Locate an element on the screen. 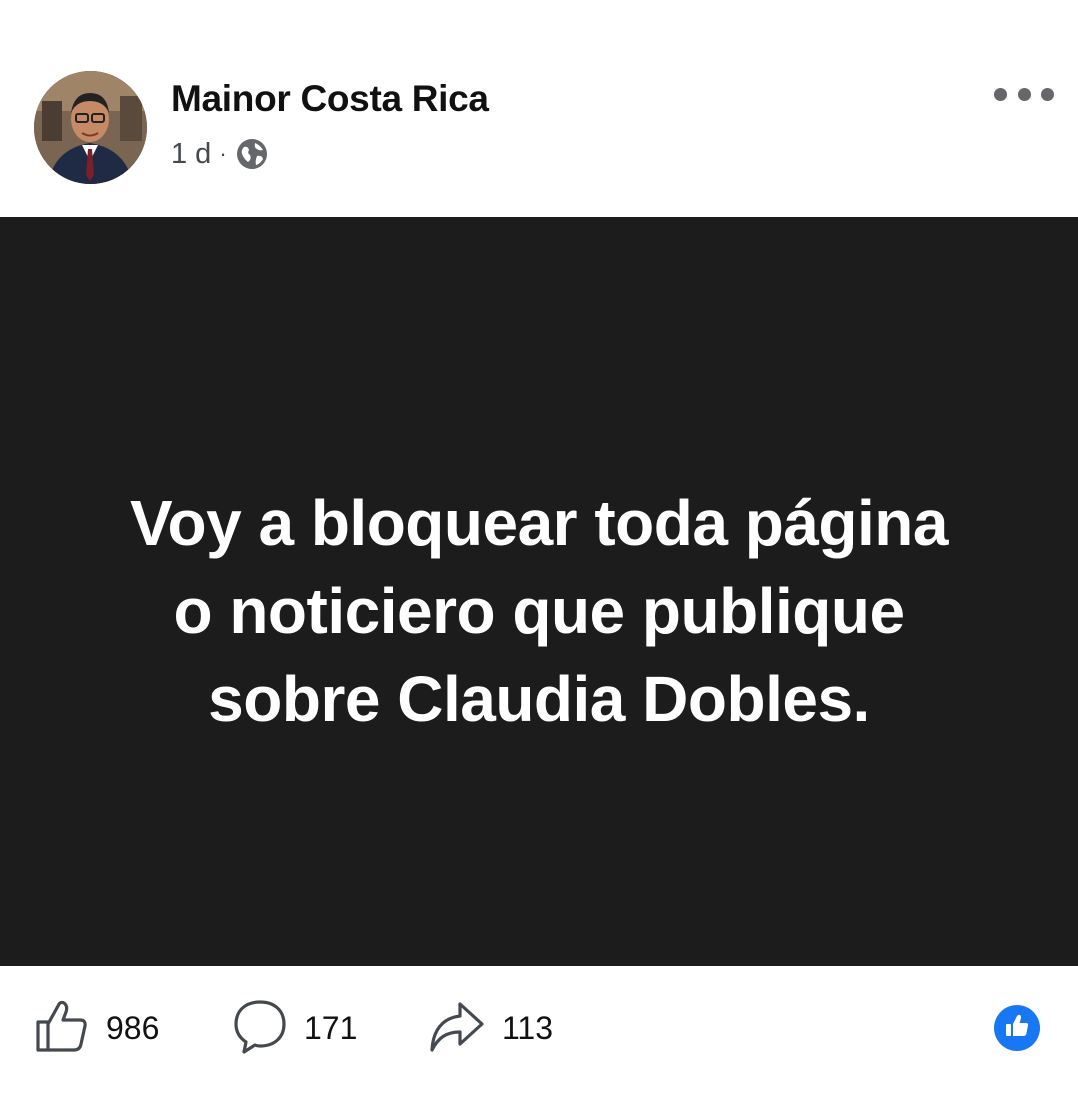 The height and width of the screenshot is (1105, 1078). author-avatar is located at coordinates (90, 127).